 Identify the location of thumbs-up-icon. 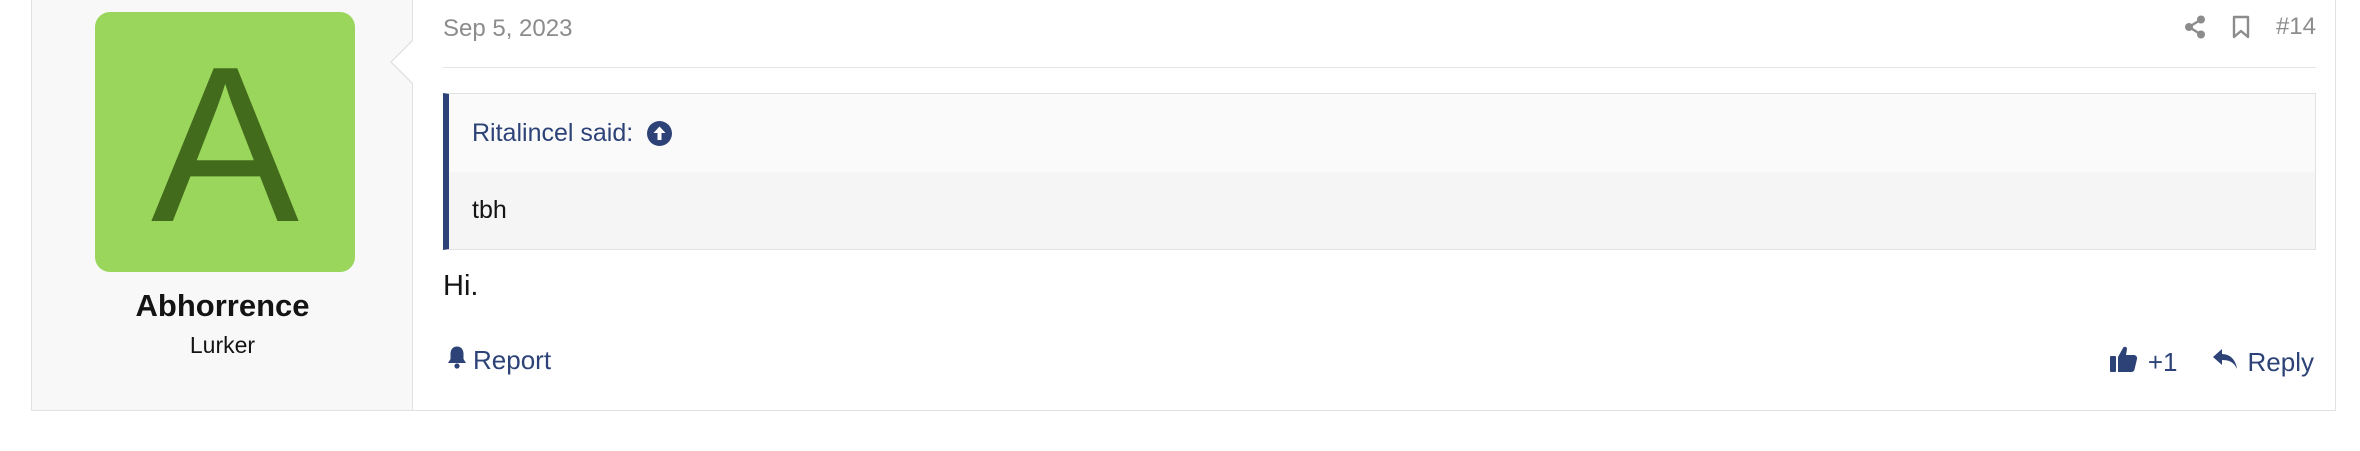
(2123, 362).